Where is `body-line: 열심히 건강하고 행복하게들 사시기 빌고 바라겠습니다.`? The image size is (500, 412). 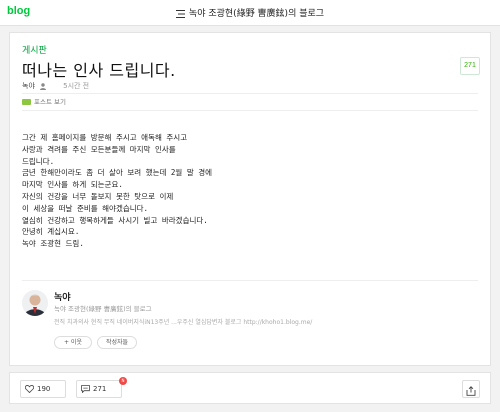
body-line: 열심히 건강하고 행복하게들 사시기 빌고 바라겠습니다. is located at coordinates (115, 220).